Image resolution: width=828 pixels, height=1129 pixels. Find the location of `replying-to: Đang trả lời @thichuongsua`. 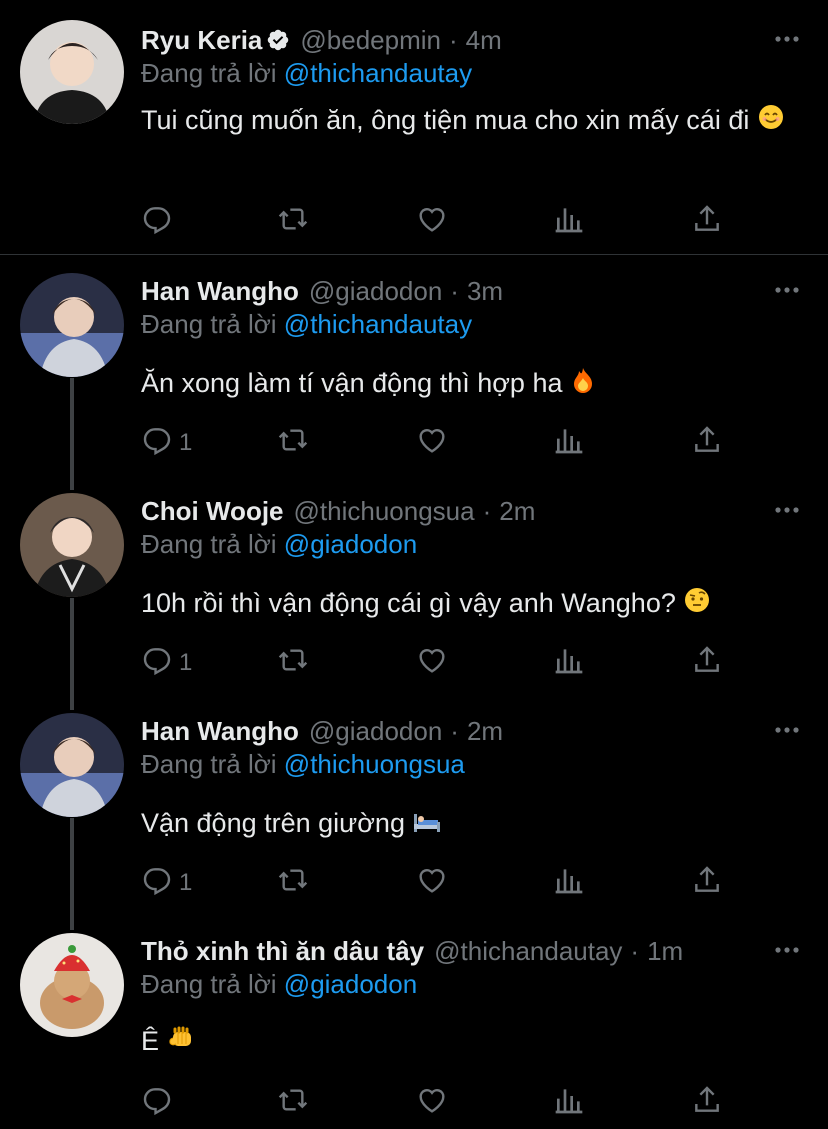

replying-to: Đang trả lời @thichuongsua is located at coordinates (303, 764).